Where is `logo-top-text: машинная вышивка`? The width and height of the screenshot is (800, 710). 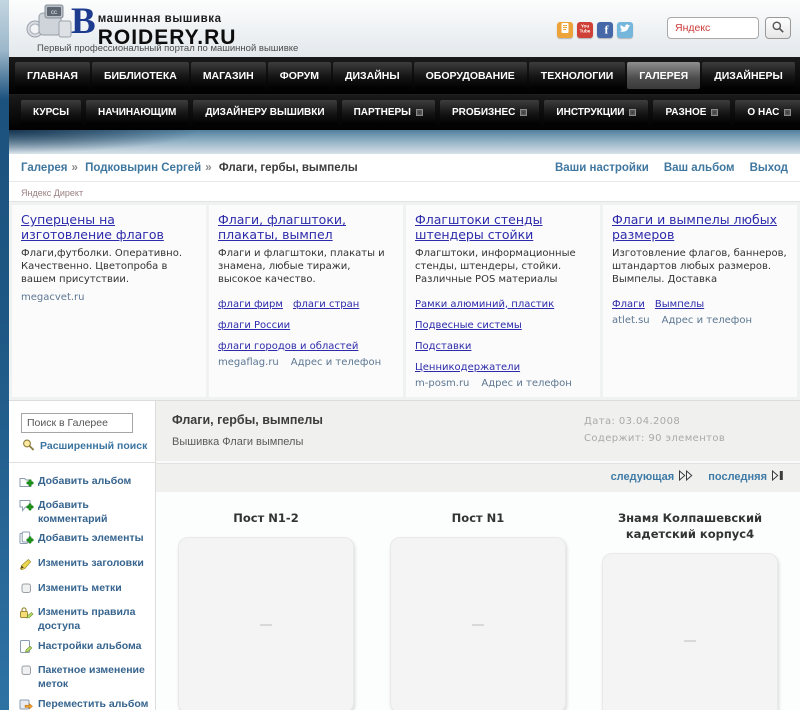 logo-top-text: машинная вышивка is located at coordinates (159, 19).